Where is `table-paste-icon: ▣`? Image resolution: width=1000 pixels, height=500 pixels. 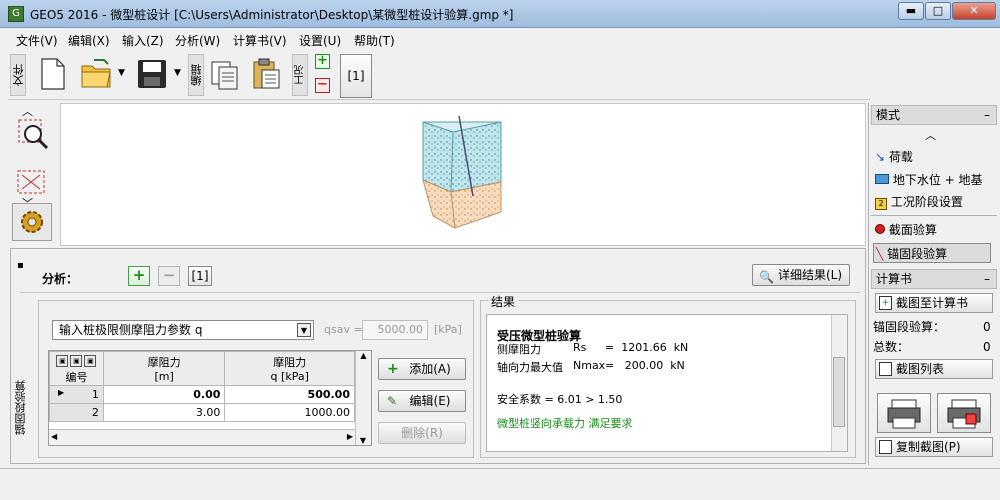
table-paste-icon: ▣ is located at coordinates (90, 361).